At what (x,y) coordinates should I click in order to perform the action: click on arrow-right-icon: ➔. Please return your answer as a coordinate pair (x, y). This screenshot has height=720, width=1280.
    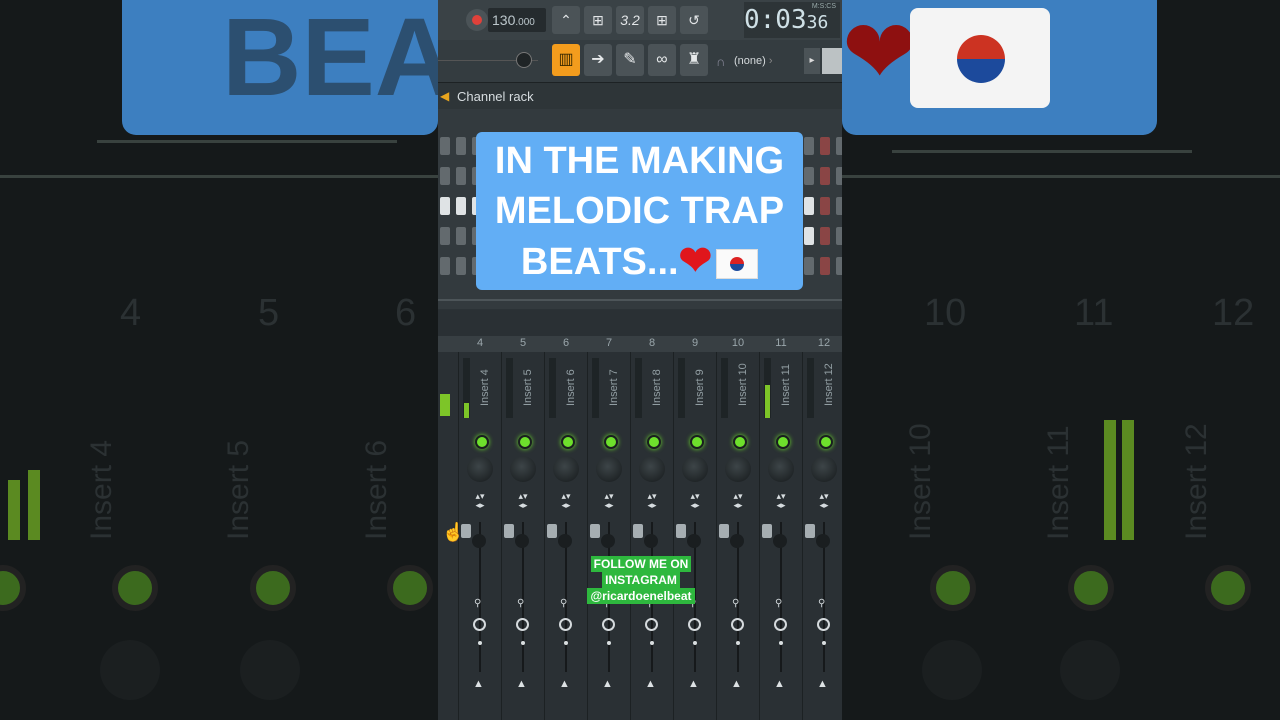
    Looking at the image, I should click on (598, 60).